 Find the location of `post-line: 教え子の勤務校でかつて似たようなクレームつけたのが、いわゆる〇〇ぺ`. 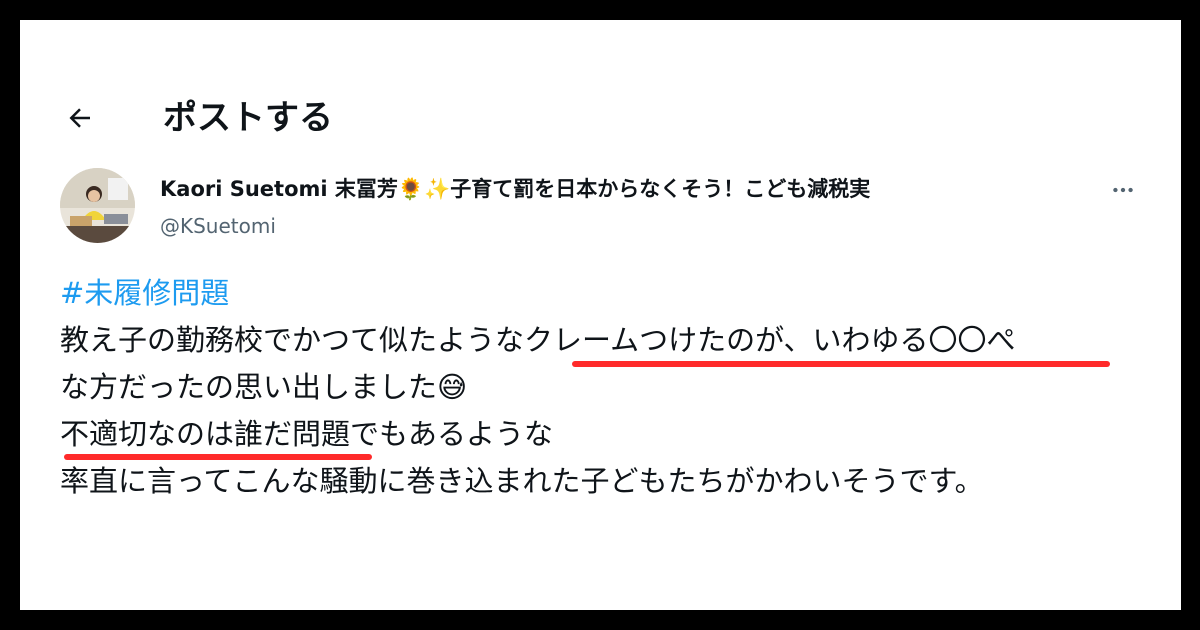

post-line: 教え子の勤務校でかつて似たようなクレームつけたのが、いわゆる〇〇ぺ is located at coordinates (600, 342).